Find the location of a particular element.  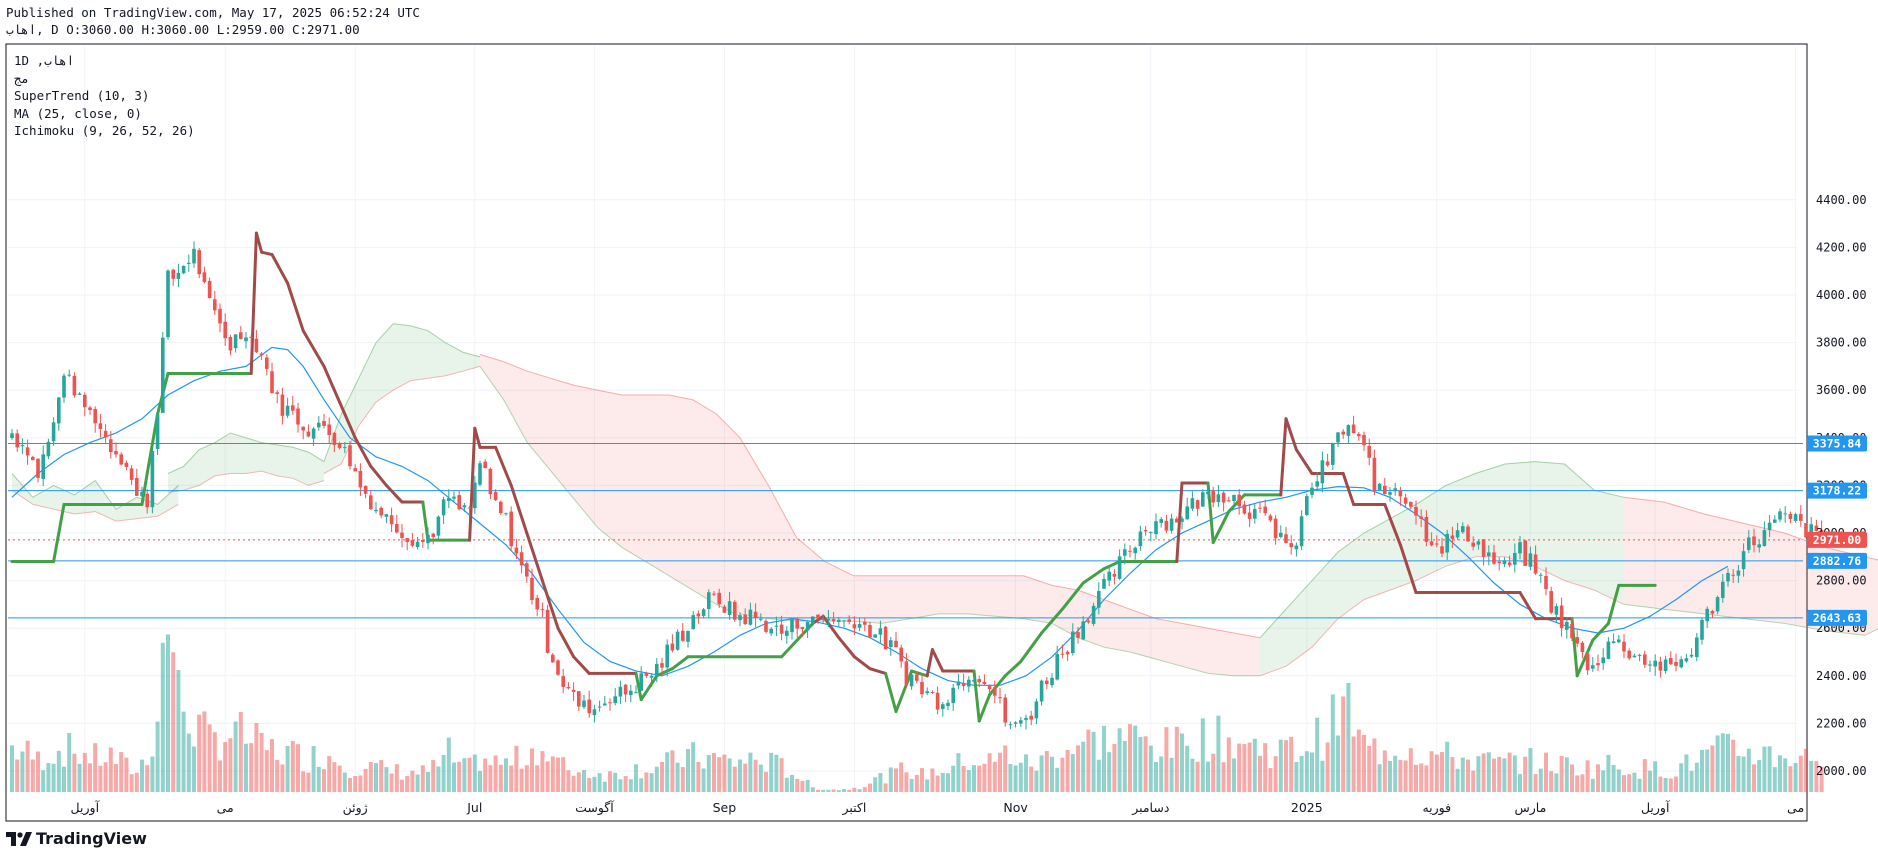

legend-indicator-ichimoku: Ichimoku (9, 26, 52, 26) is located at coordinates (104, 131).